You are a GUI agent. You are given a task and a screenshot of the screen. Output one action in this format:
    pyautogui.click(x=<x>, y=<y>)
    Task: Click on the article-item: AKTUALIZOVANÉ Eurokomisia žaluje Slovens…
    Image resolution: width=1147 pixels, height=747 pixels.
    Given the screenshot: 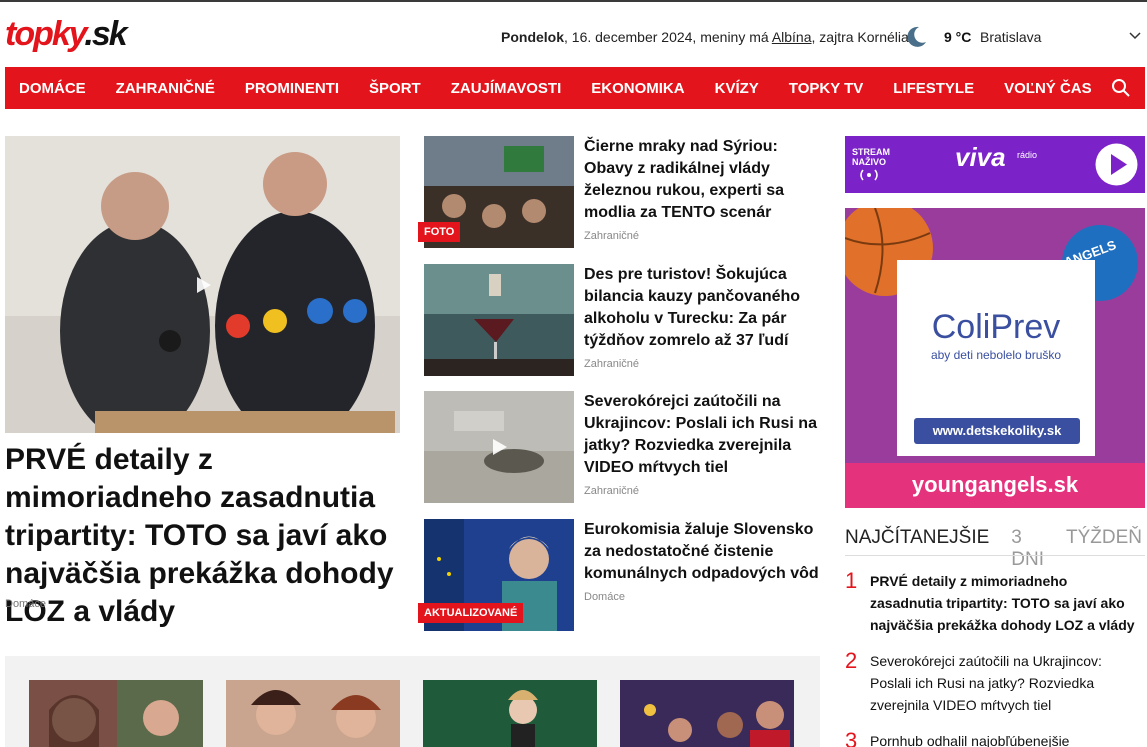 What is the action you would take?
    pyautogui.click(x=621, y=575)
    